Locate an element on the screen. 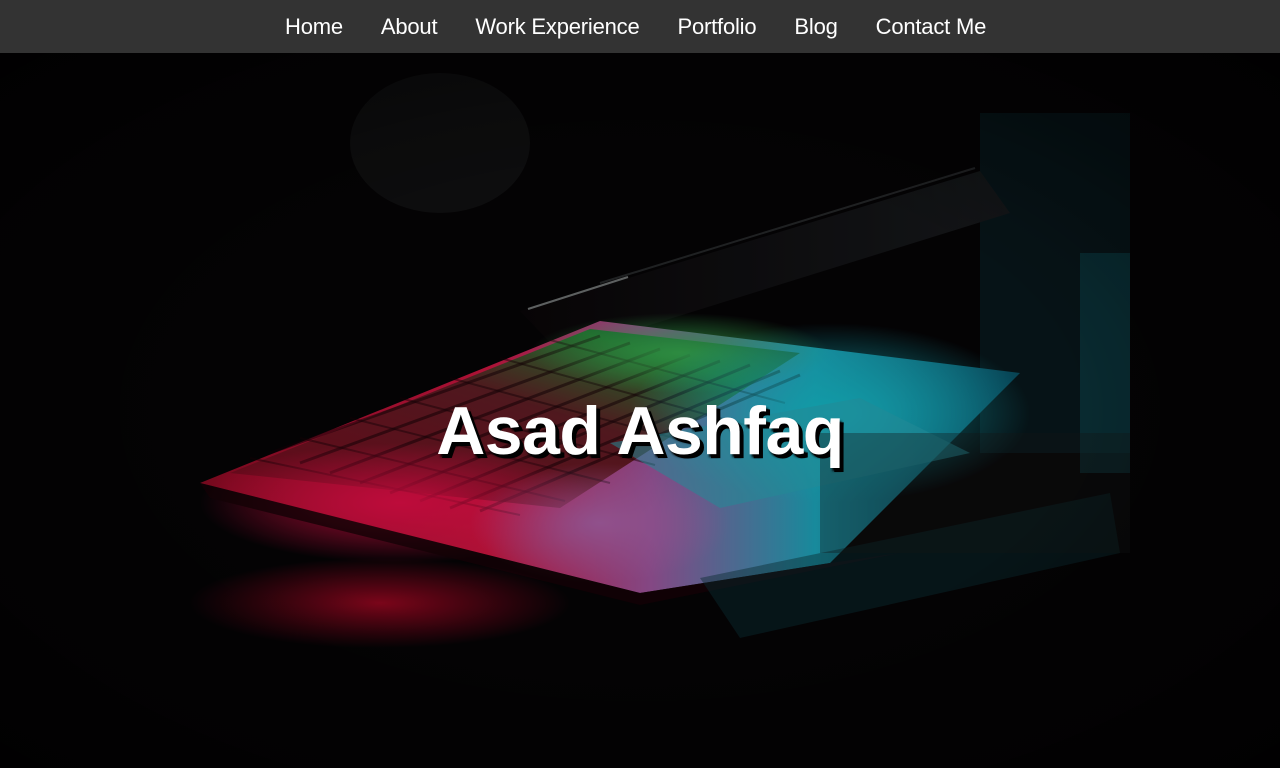 The image size is (1280, 768). nav-blog: Blog is located at coordinates (815, 26).